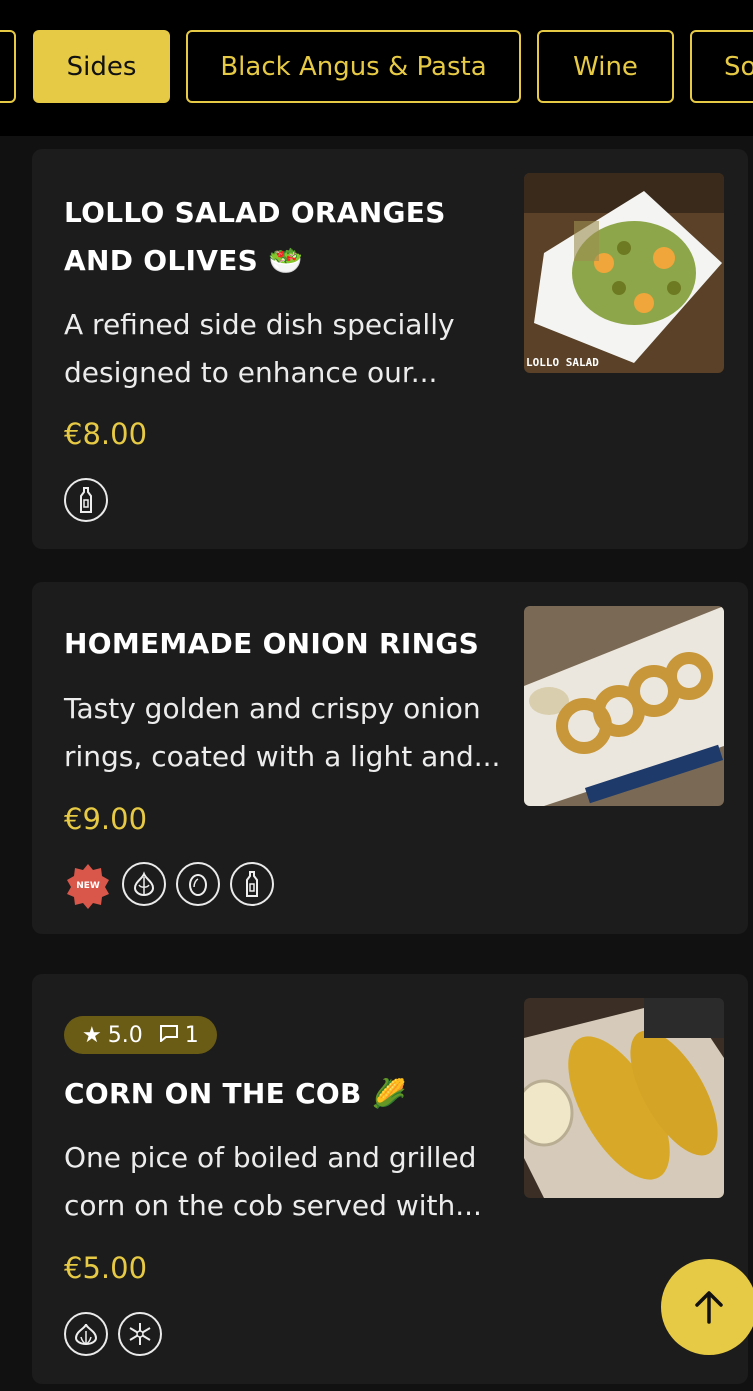 The width and height of the screenshot is (753, 1391). Describe the element at coordinates (144, 884) in the screenshot. I see `onion-icon` at that location.